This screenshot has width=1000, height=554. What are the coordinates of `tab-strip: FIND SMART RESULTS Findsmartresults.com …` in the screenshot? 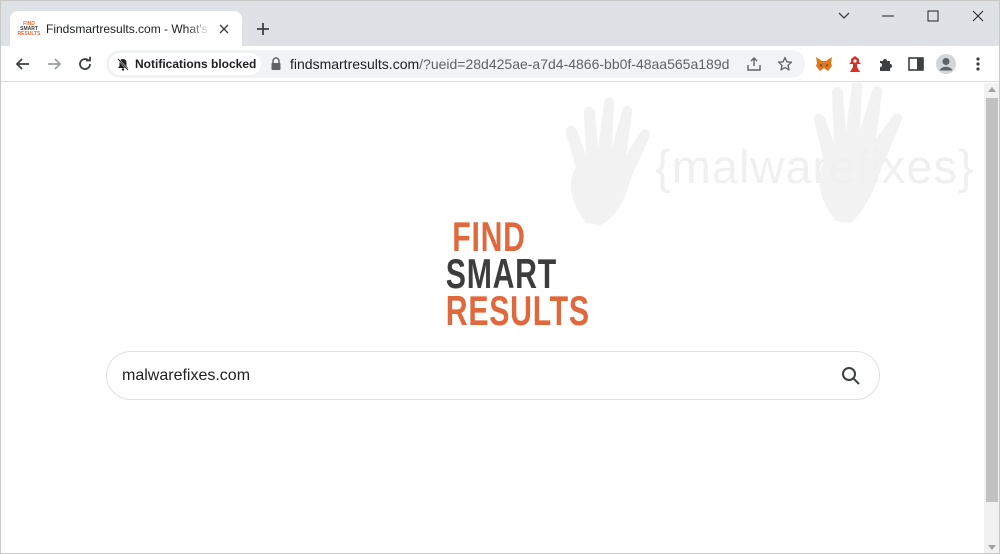 It's located at (500, 24).